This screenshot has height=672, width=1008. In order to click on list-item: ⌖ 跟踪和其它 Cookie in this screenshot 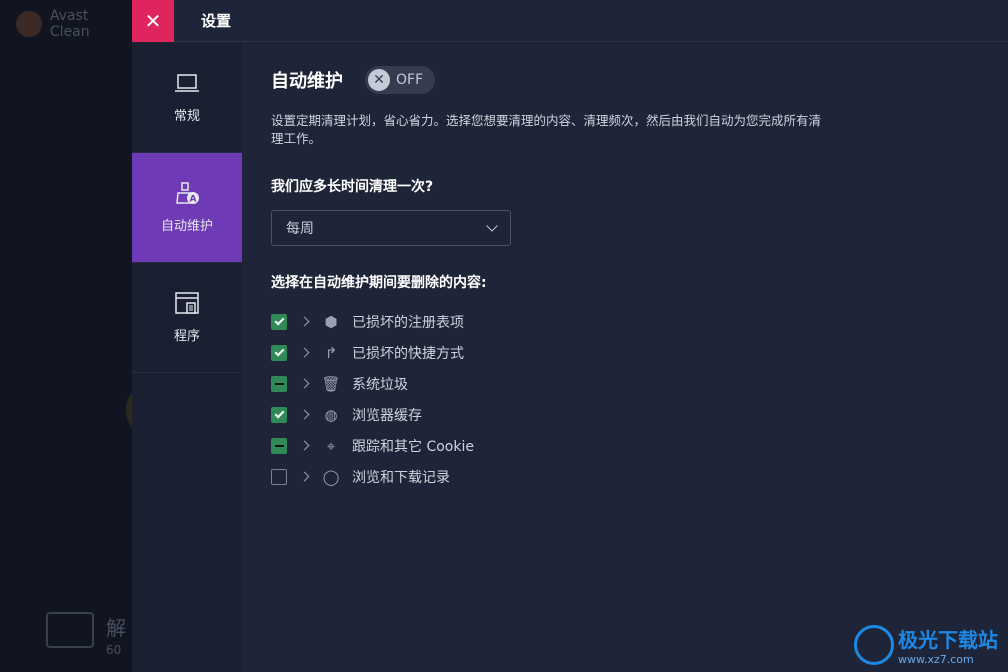, I will do `click(621, 445)`.